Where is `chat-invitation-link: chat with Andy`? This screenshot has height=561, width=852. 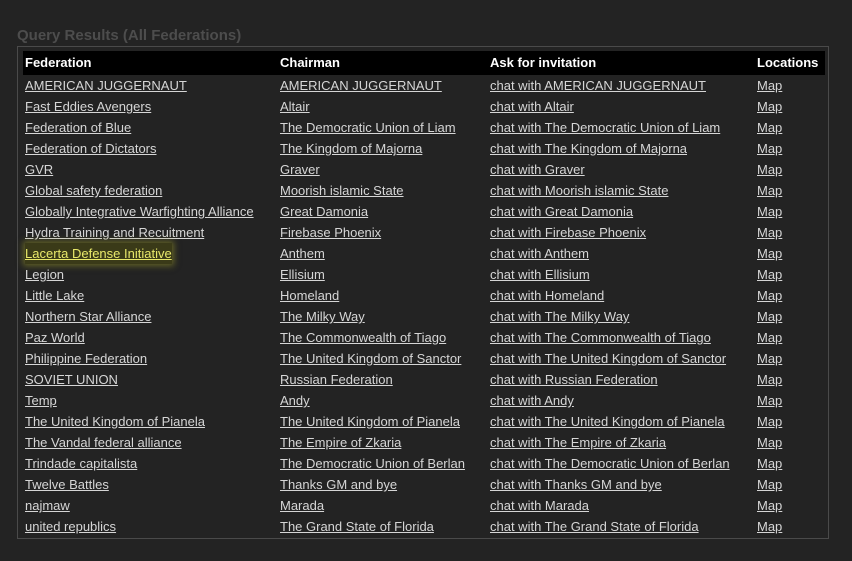
chat-invitation-link: chat with Andy is located at coordinates (532, 400).